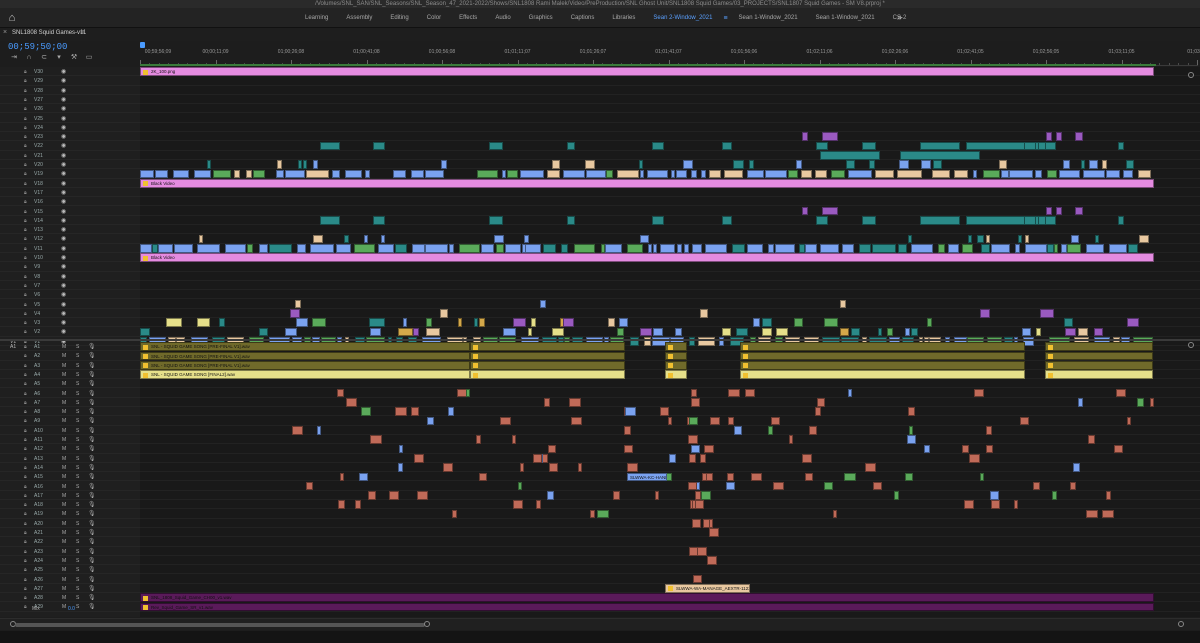 The image size is (1200, 643). Describe the element at coordinates (14, 58) in the screenshot. I see `insert-nest-icon: ⇥` at that location.